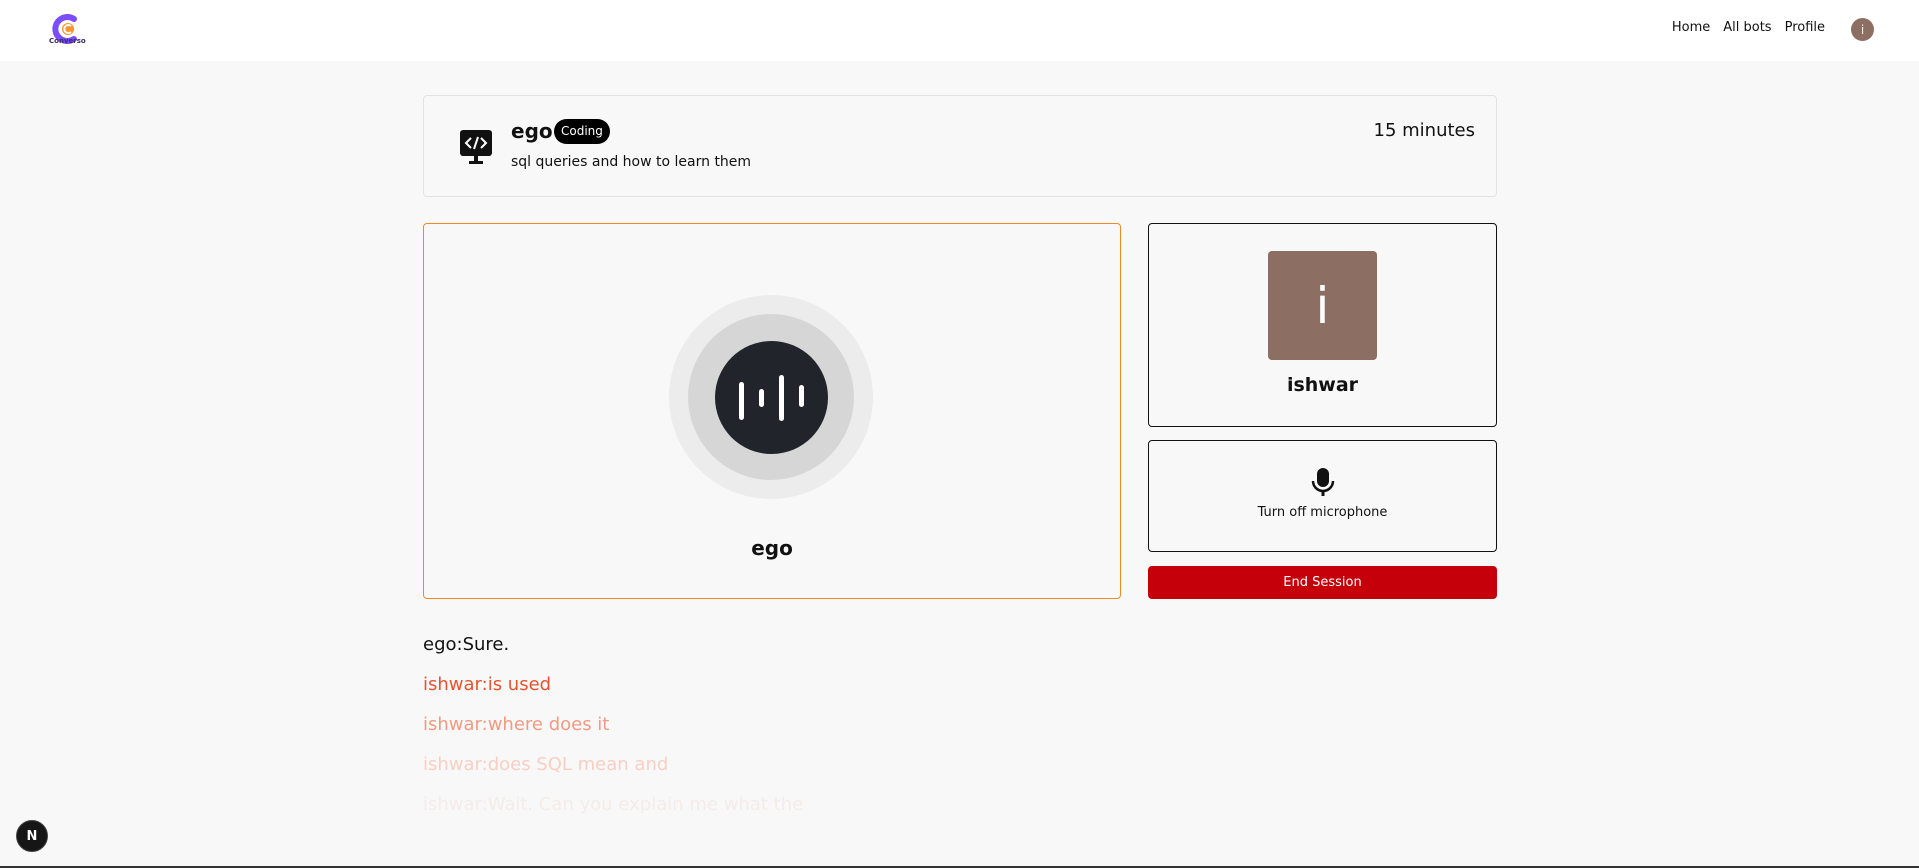 The width and height of the screenshot is (1919, 868). Describe the element at coordinates (772, 548) in the screenshot. I see `bot-panel-name: ego` at that location.